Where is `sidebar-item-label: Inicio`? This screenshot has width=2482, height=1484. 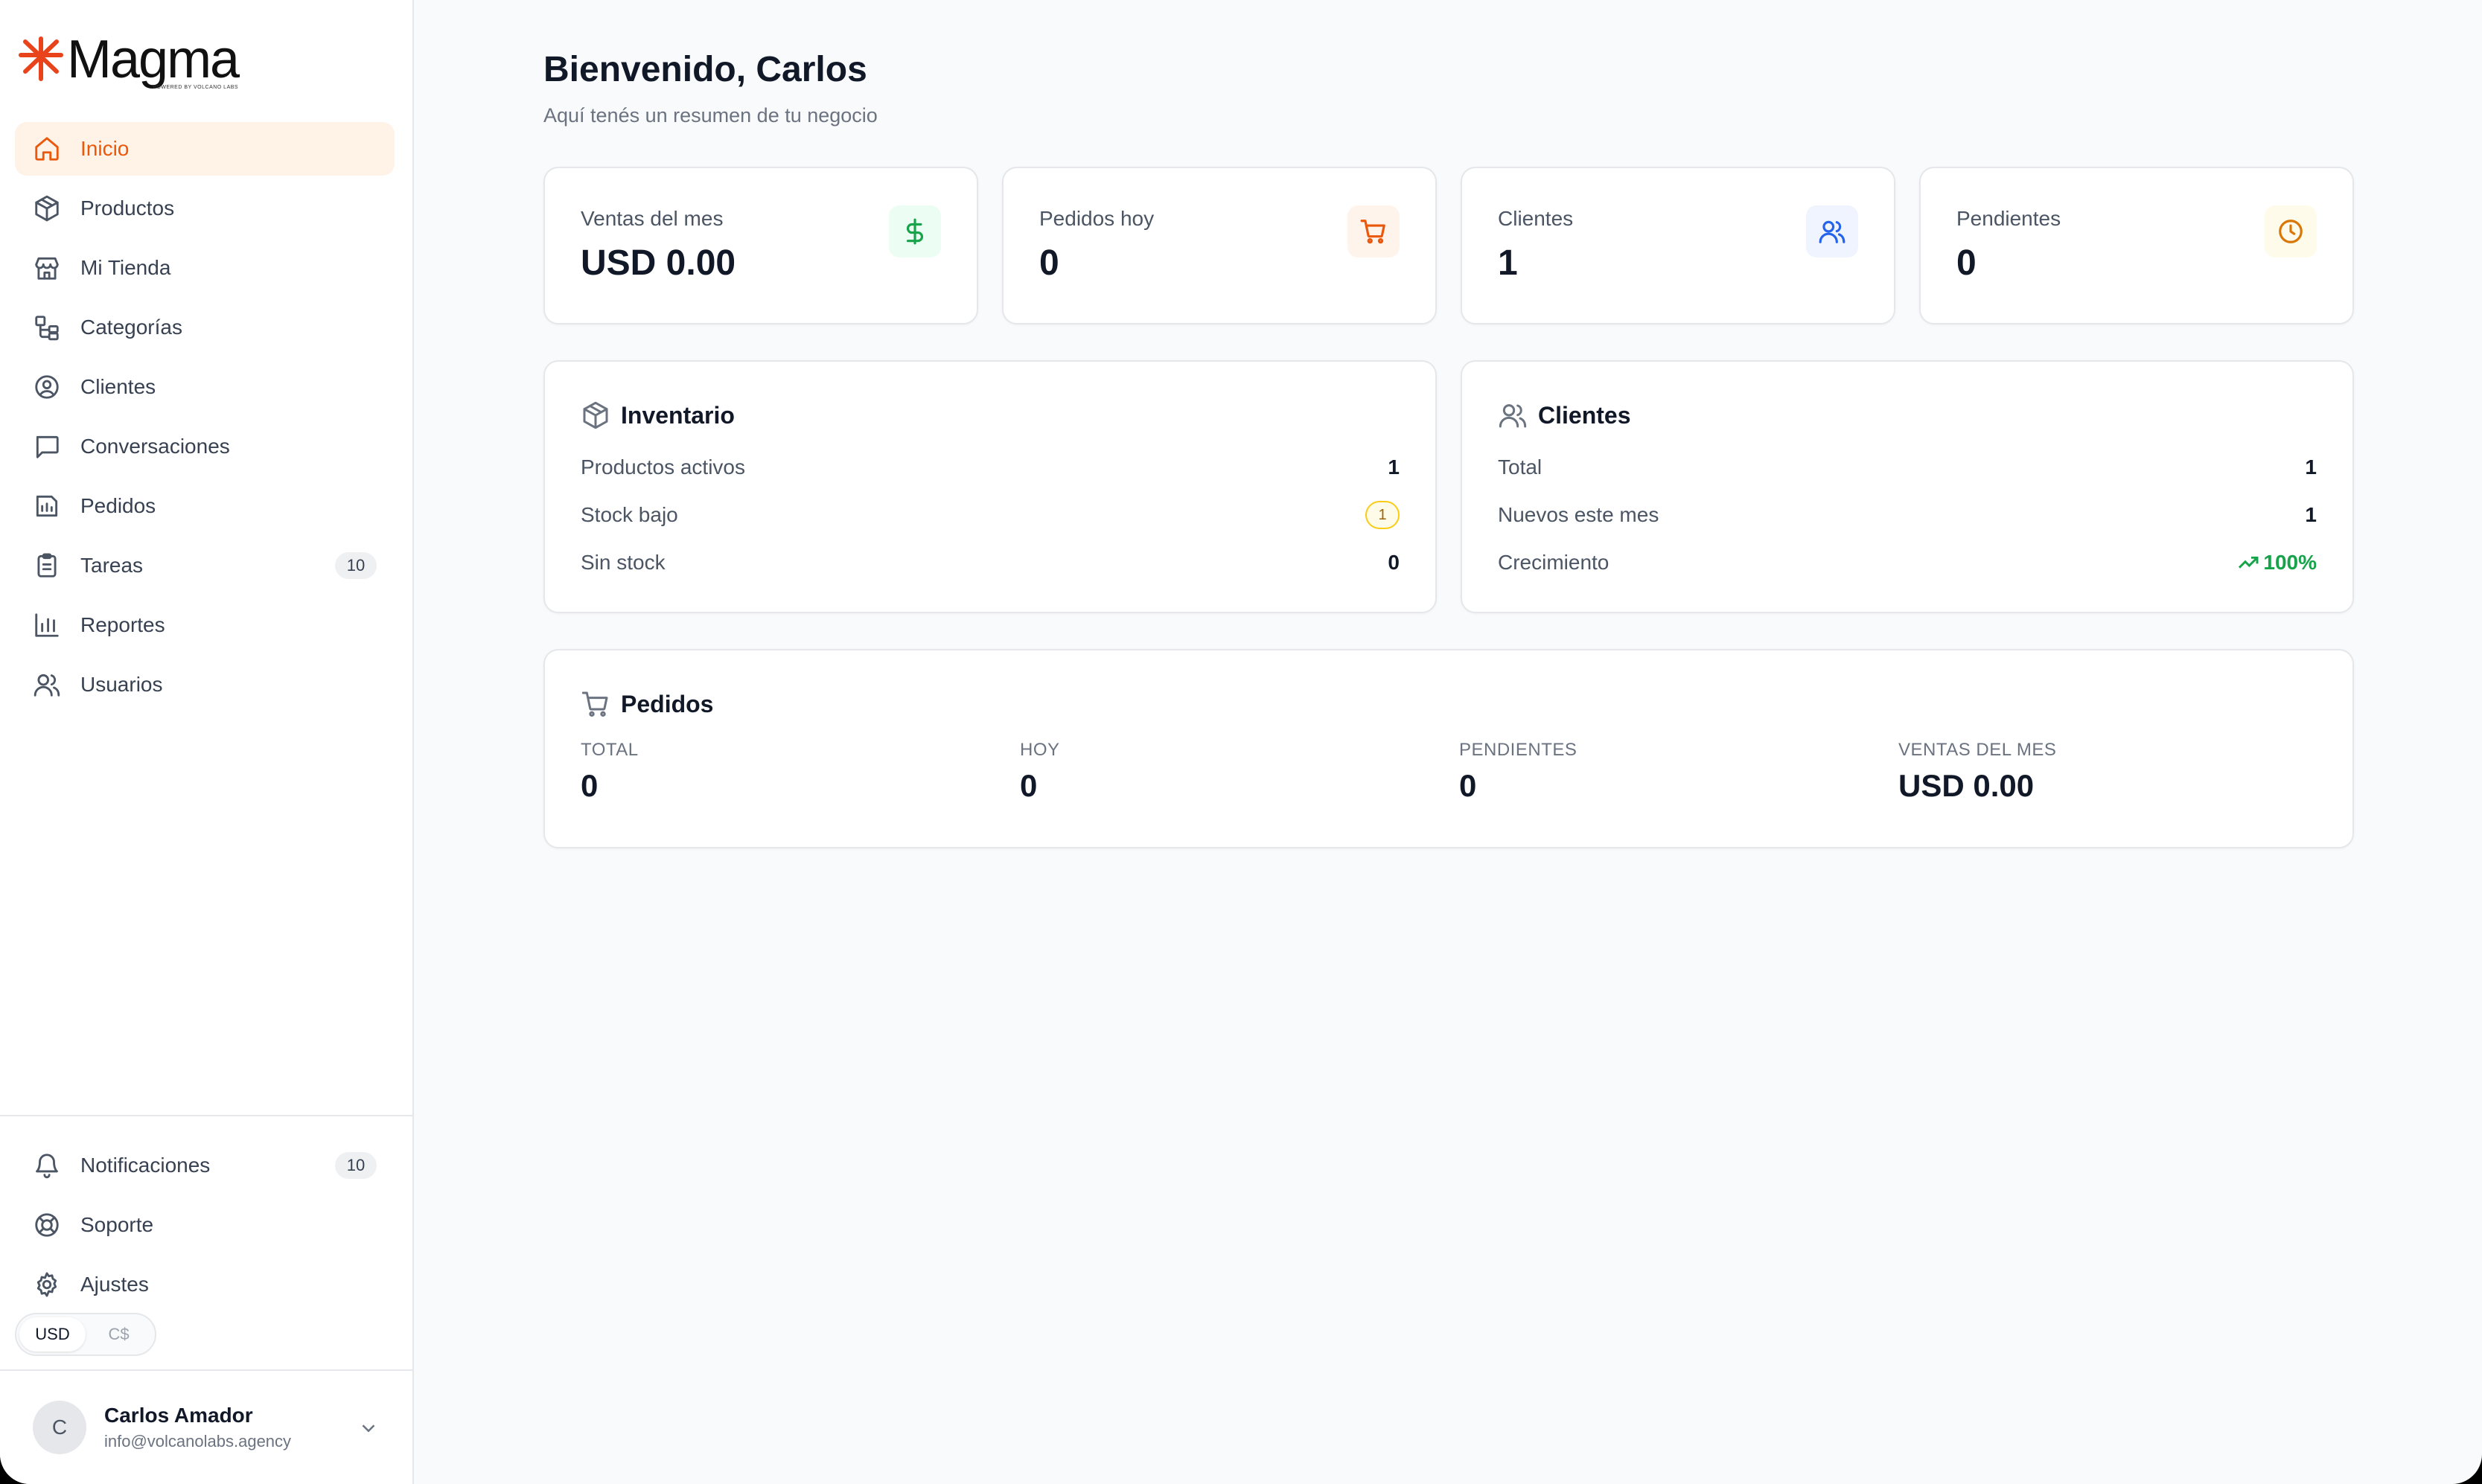 sidebar-item-label: Inicio is located at coordinates (105, 148).